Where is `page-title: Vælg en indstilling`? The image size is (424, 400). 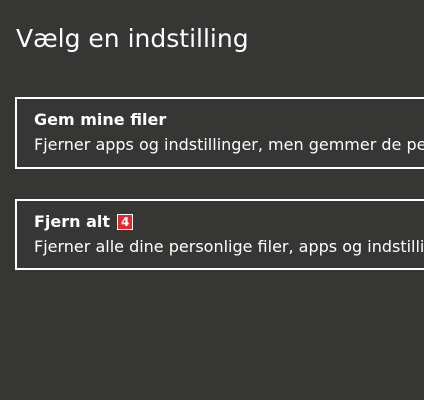 page-title: Vælg en indstilling is located at coordinates (132, 38).